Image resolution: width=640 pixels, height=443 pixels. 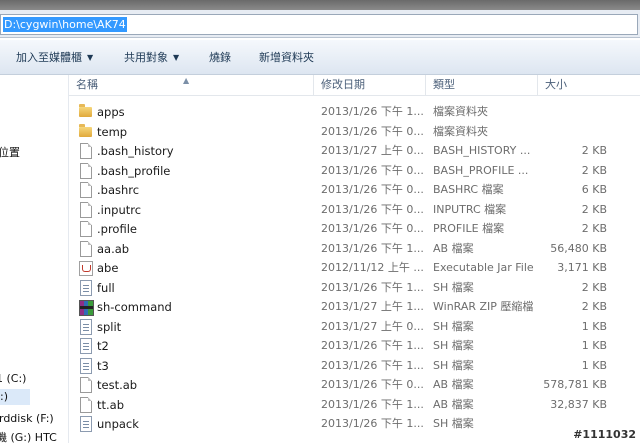 I want to click on file-name: apps, so click(x=111, y=112).